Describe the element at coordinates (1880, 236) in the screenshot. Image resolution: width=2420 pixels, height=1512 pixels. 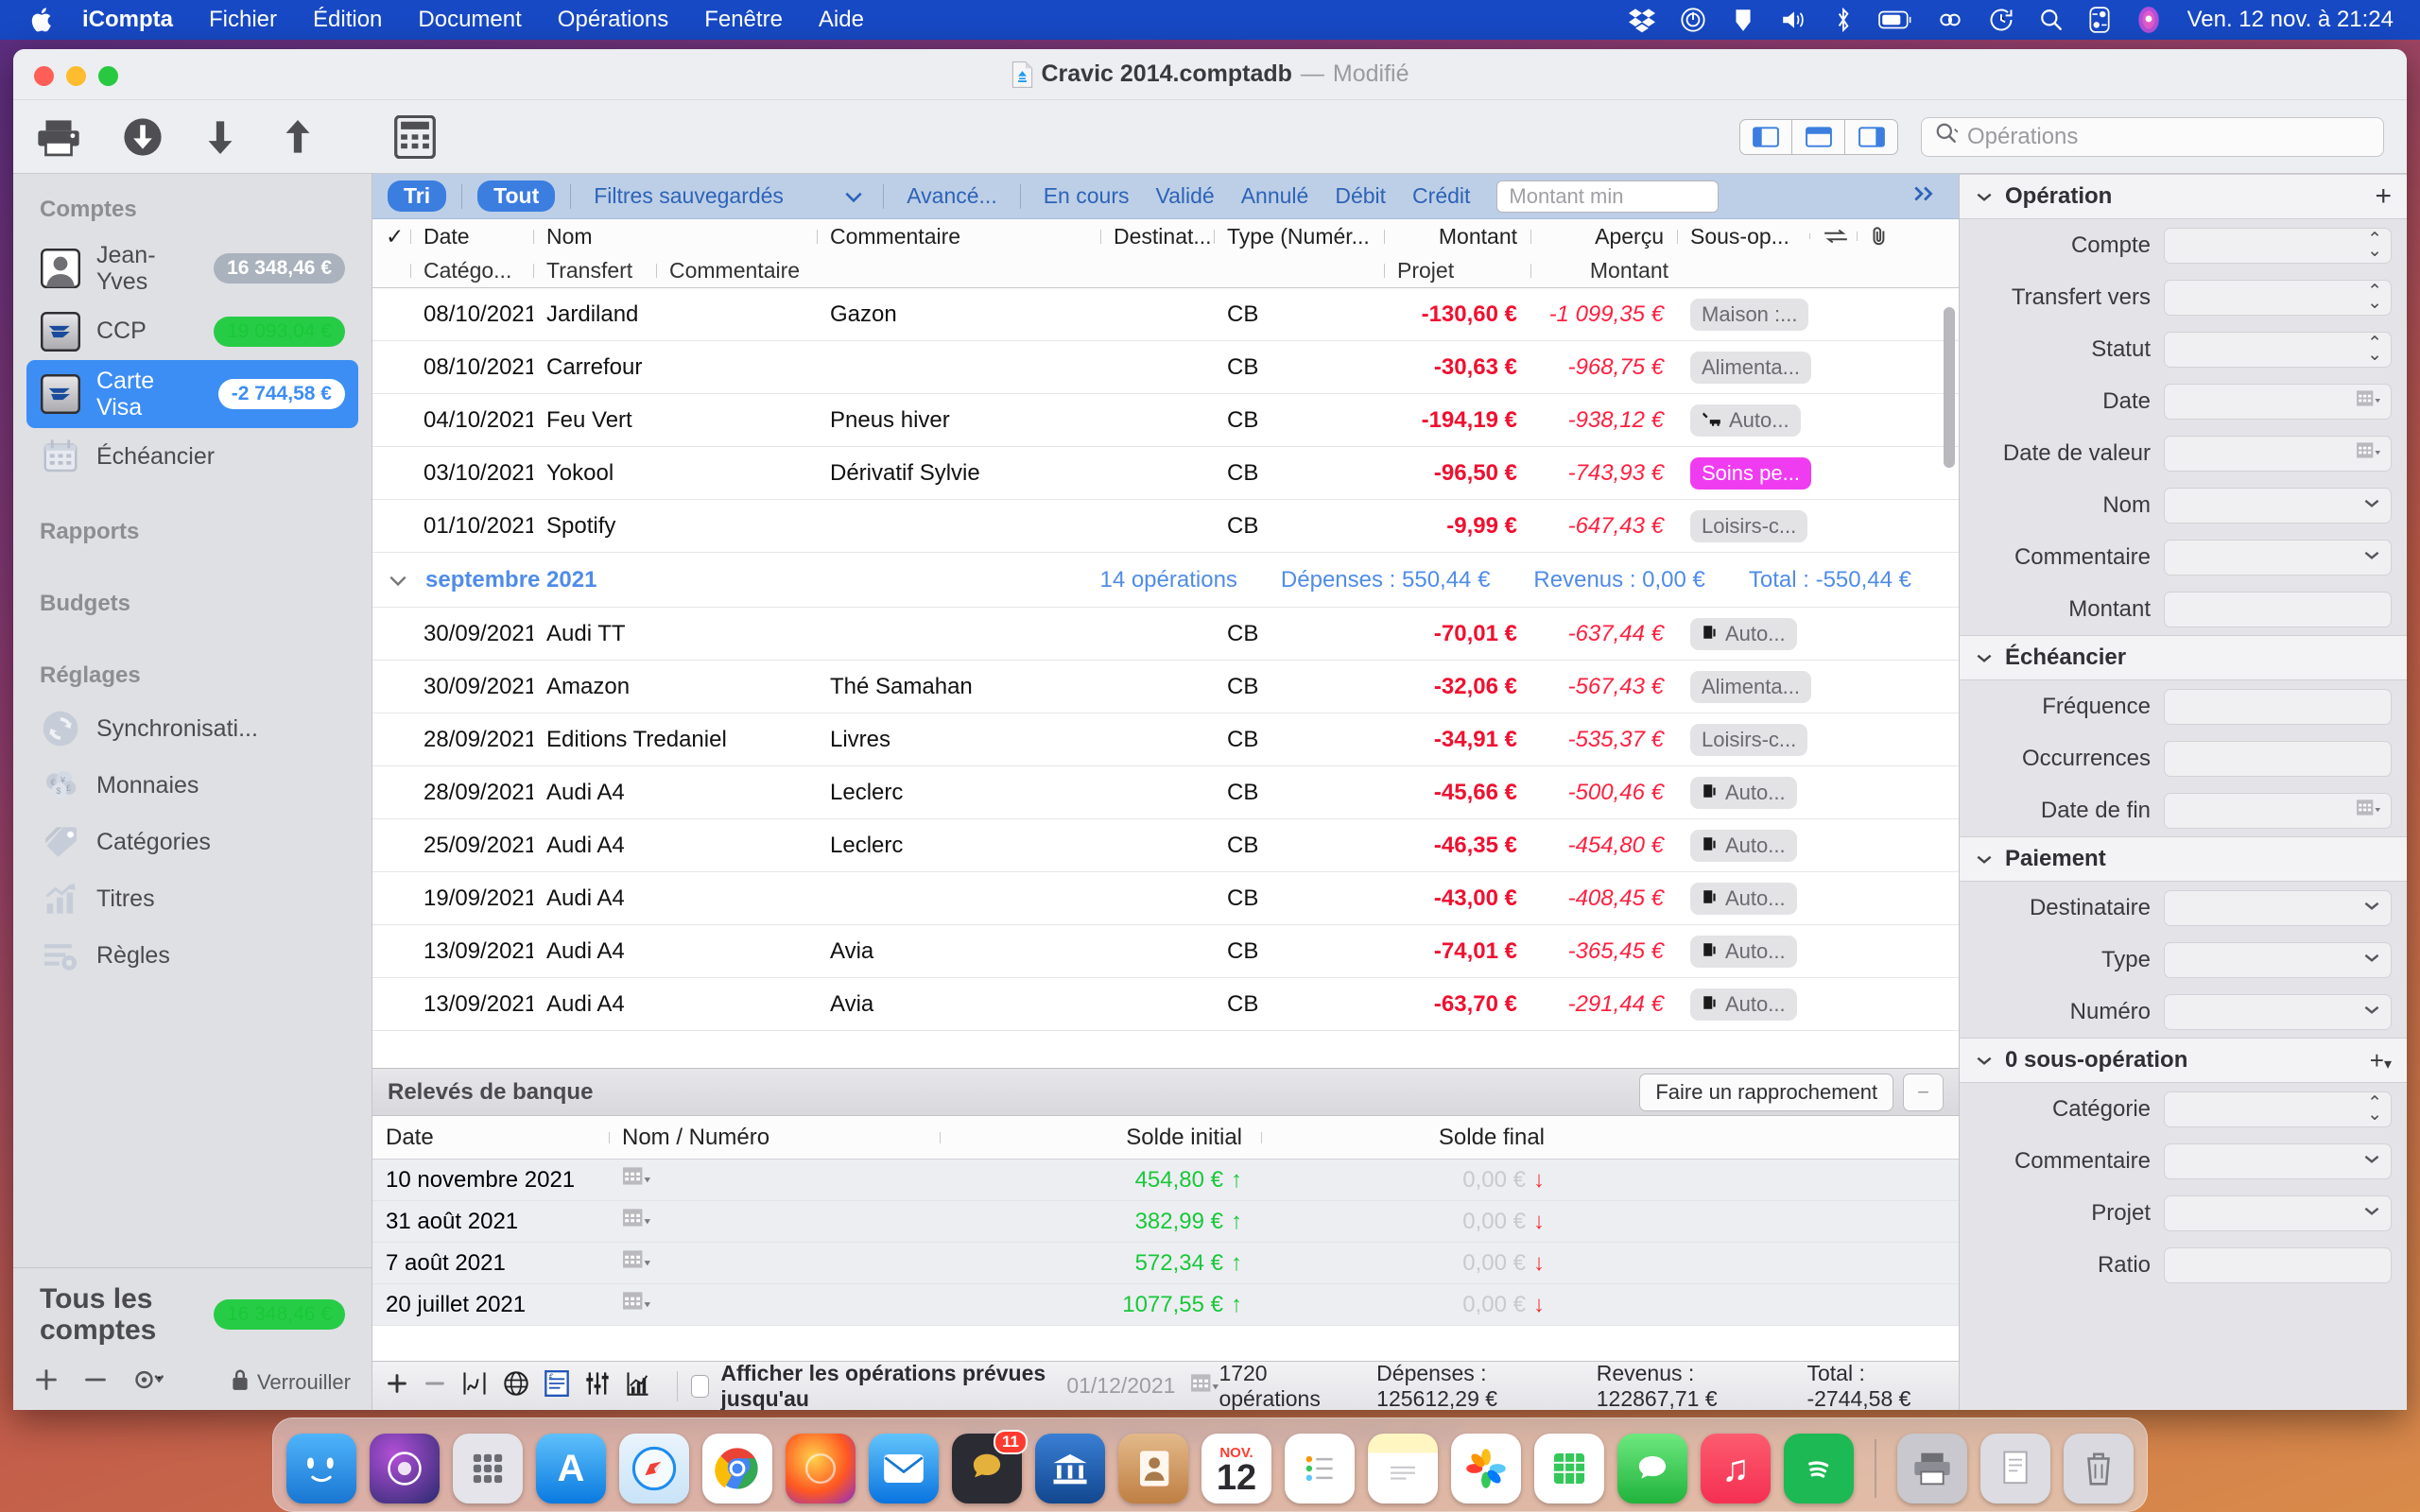
I see `attachment-icon` at that location.